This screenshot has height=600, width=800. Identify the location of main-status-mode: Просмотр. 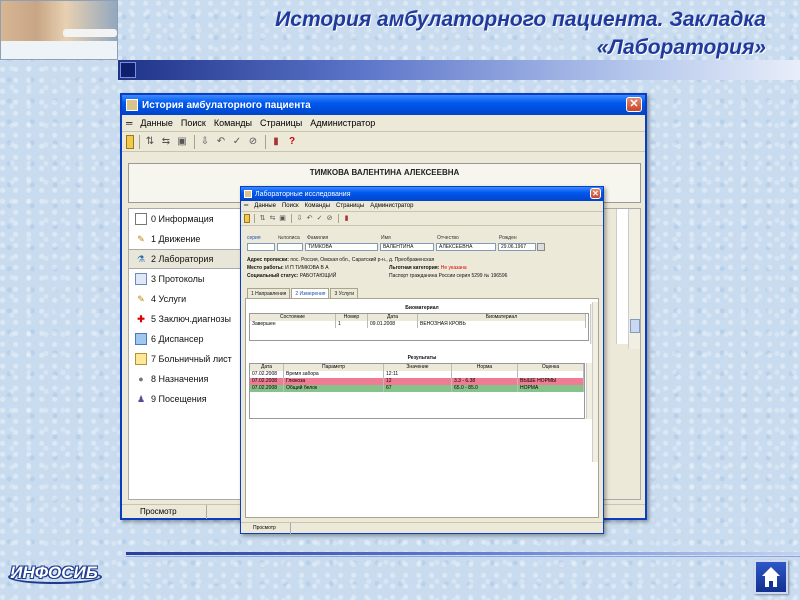
(164, 511).